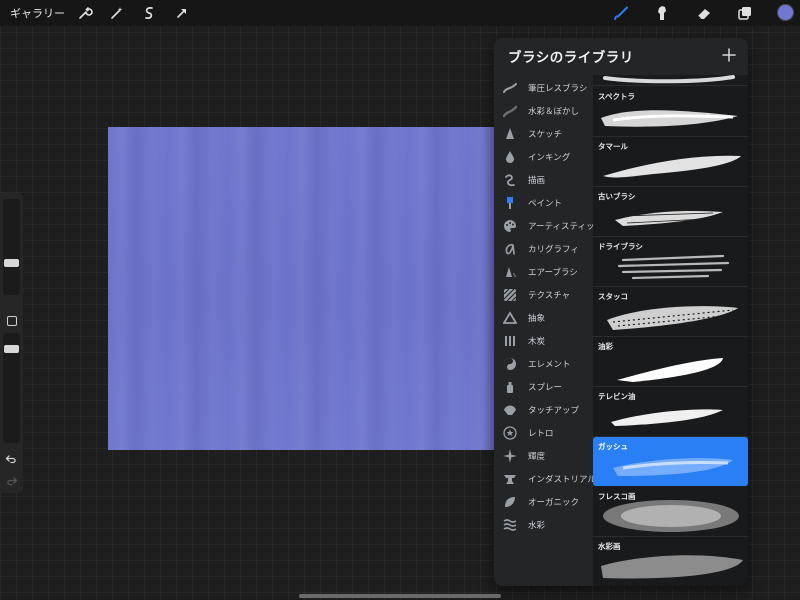  I want to click on category-item: オーガニック, so click(544, 501).